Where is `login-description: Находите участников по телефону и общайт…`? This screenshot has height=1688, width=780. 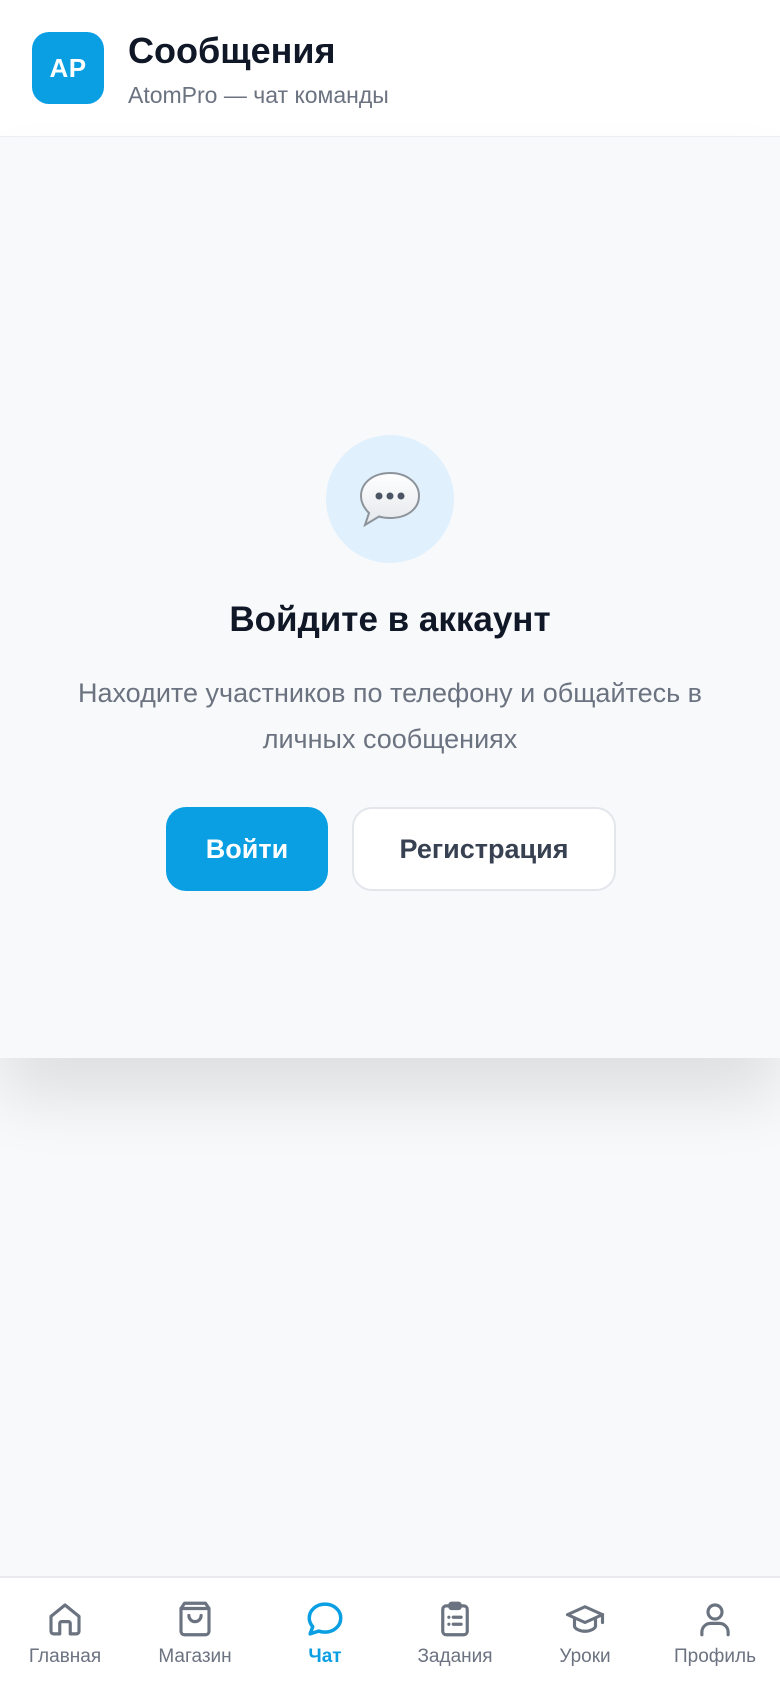
login-description: Находите участников по телефону и общайт… is located at coordinates (390, 716).